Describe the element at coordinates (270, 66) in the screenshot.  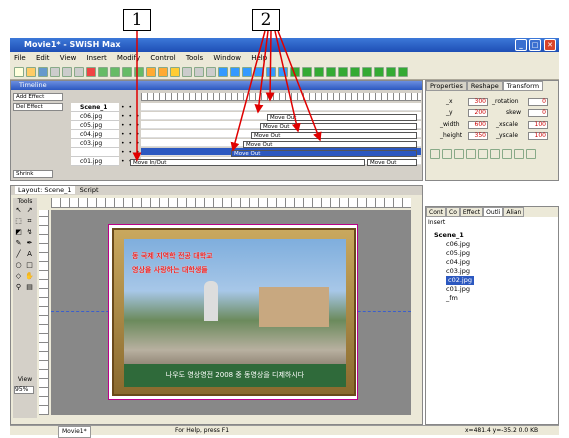
I see `arrow-two-c` at that location.